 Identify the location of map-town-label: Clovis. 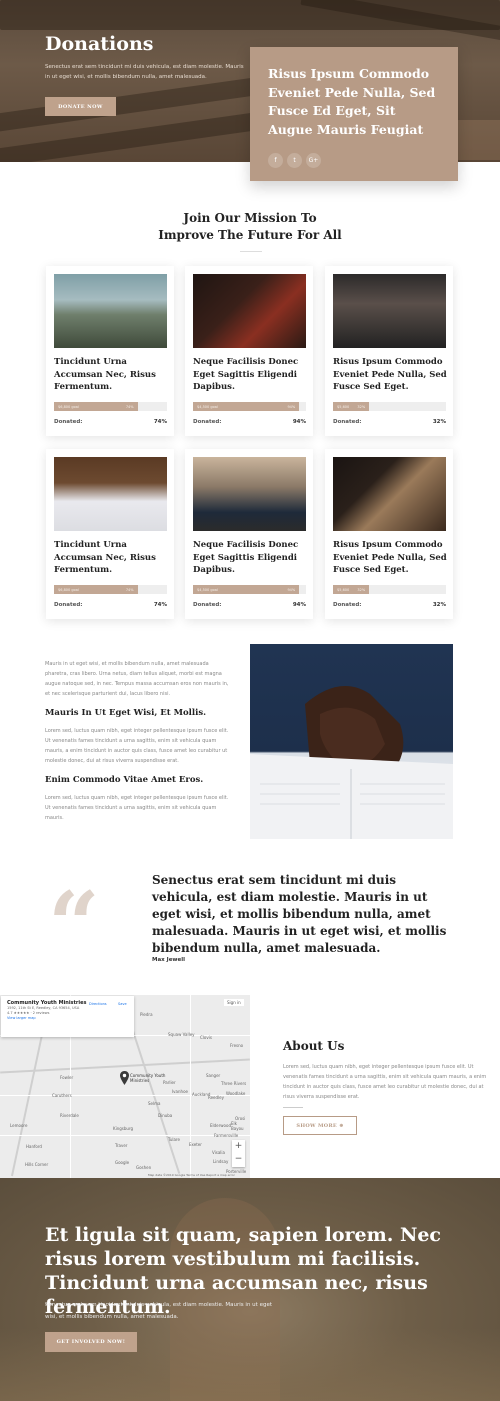
(206, 1037).